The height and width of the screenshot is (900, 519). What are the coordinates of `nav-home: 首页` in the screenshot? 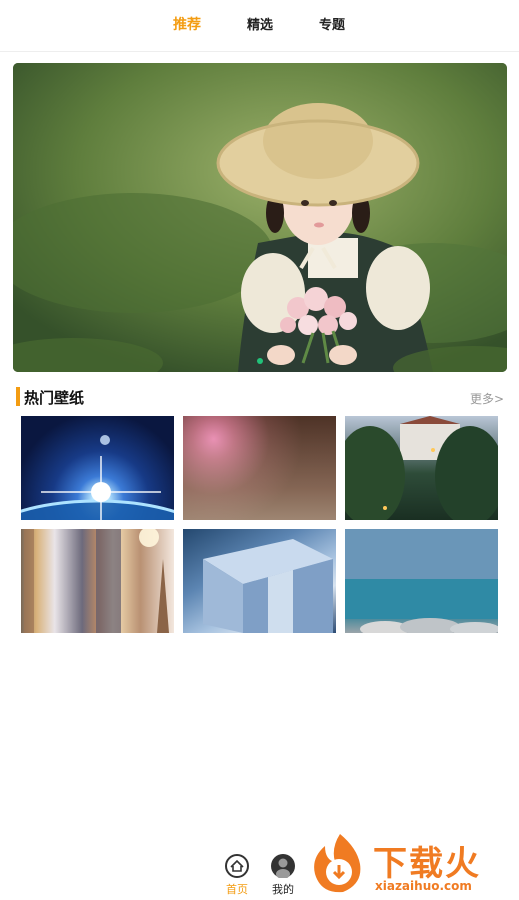 It's located at (237, 875).